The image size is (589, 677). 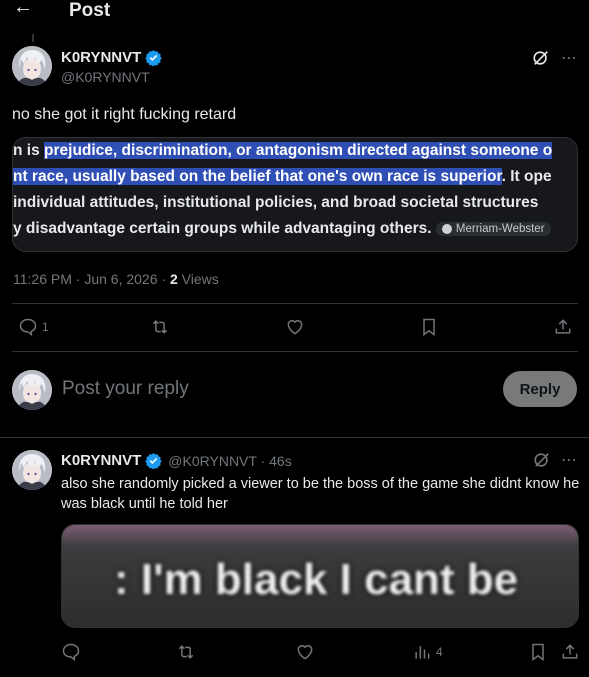 I want to click on page-title: Post, so click(x=90, y=10).